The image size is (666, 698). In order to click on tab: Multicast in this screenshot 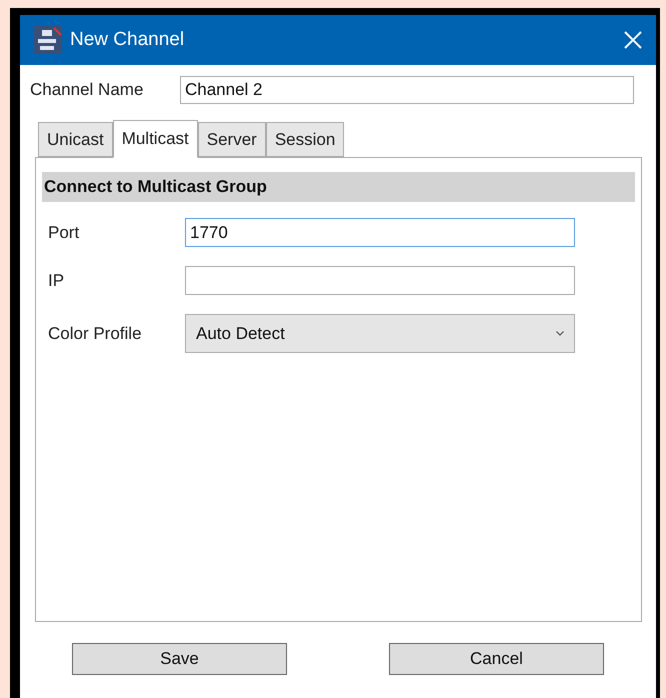, I will do `click(155, 139)`.